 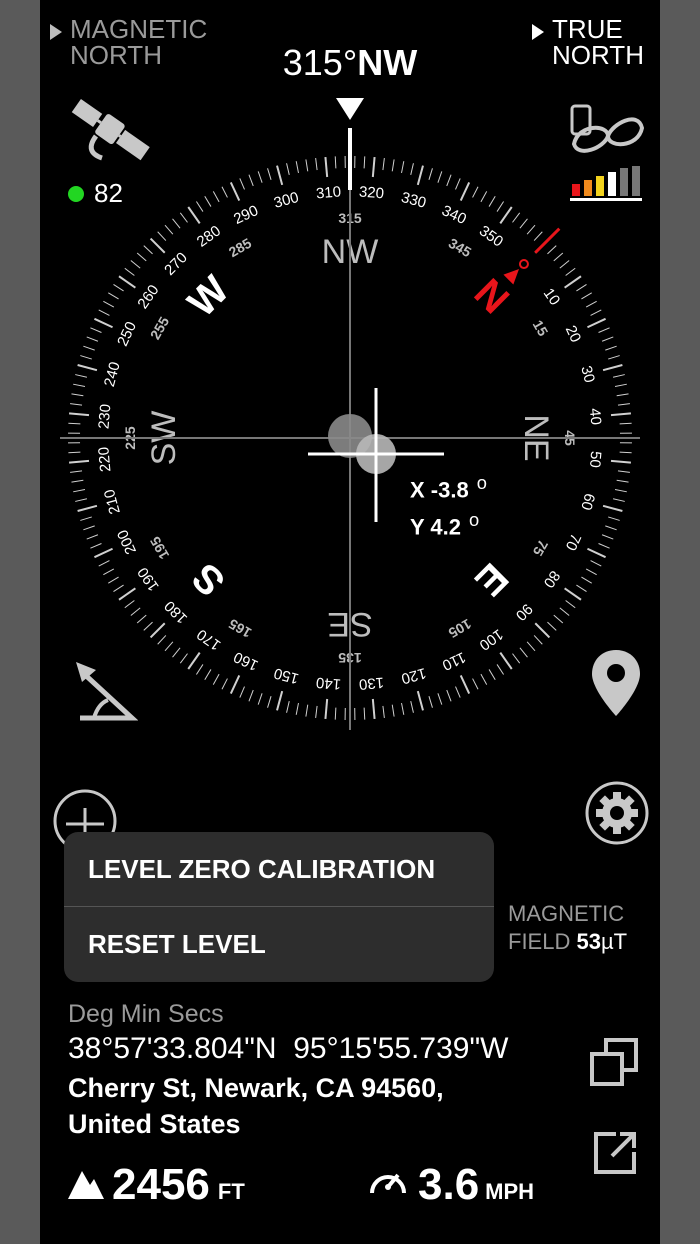 What do you see at coordinates (279, 944) in the screenshot?
I see `menu-item-reset-level: RESET LEVEL` at bounding box center [279, 944].